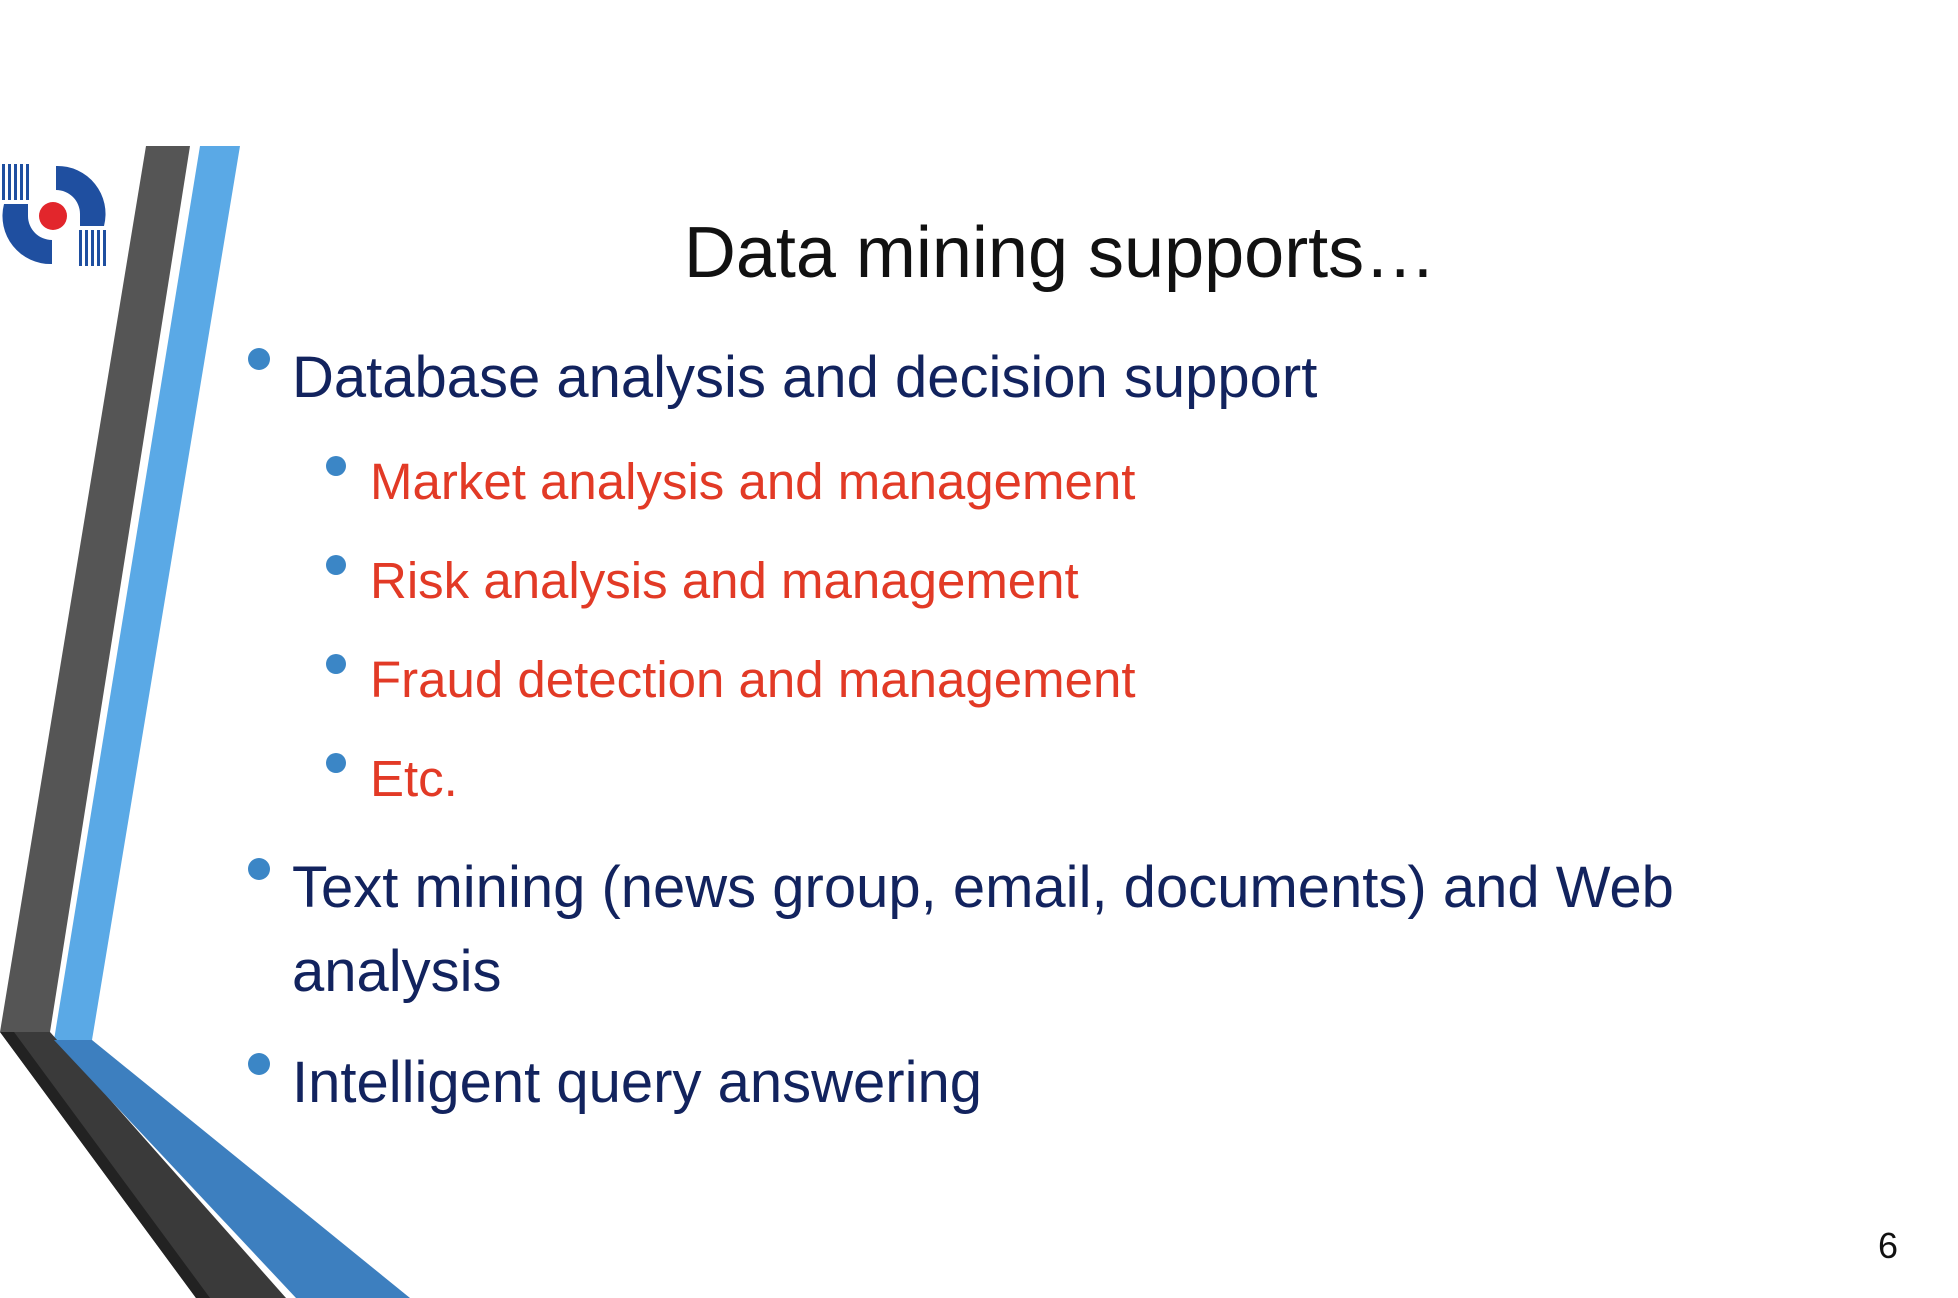 This screenshot has height=1298, width=1958. I want to click on sub-bullet-item-risk-analysis: Risk analysis and management, so click(702, 581).